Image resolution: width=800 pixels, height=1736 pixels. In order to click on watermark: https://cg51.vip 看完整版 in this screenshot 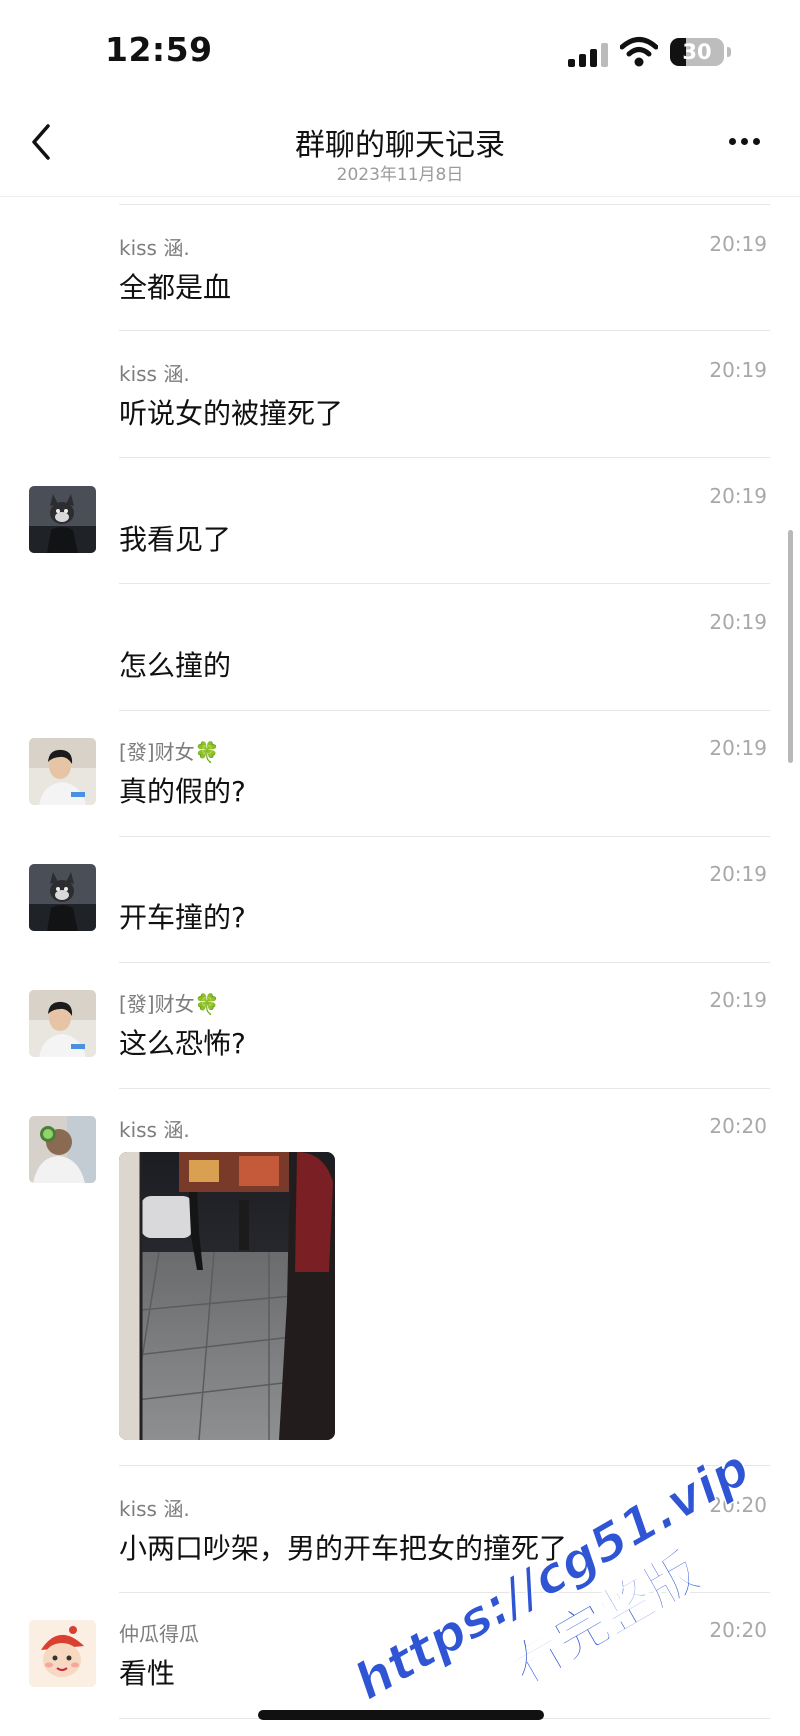, I will do `click(552, 1576)`.